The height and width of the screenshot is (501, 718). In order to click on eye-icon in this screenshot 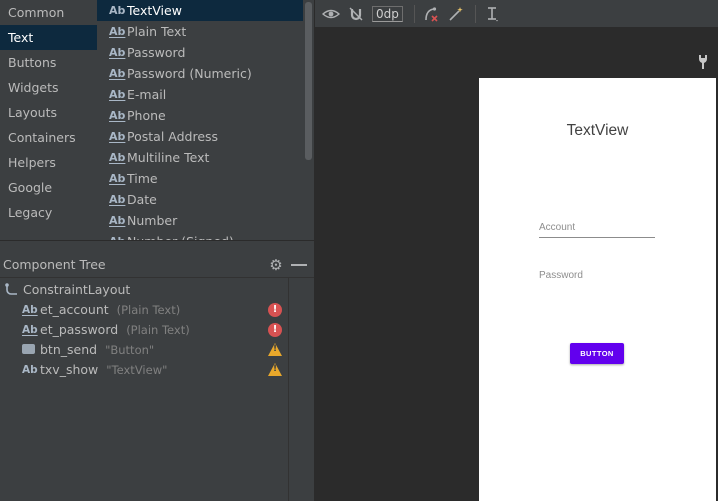, I will do `click(331, 14)`.